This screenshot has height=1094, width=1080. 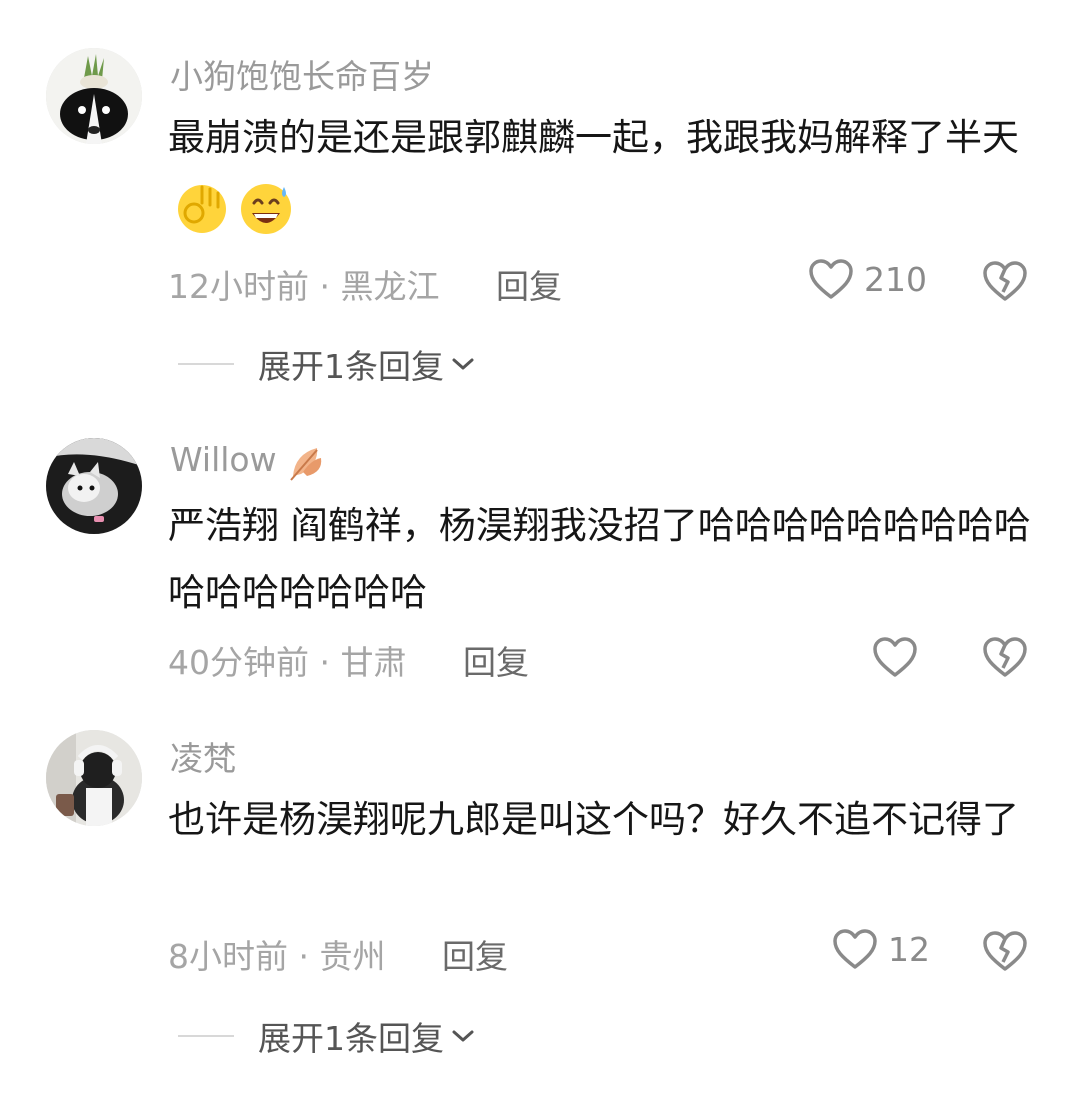 What do you see at coordinates (895, 279) in the screenshot?
I see `like-count: 210` at bounding box center [895, 279].